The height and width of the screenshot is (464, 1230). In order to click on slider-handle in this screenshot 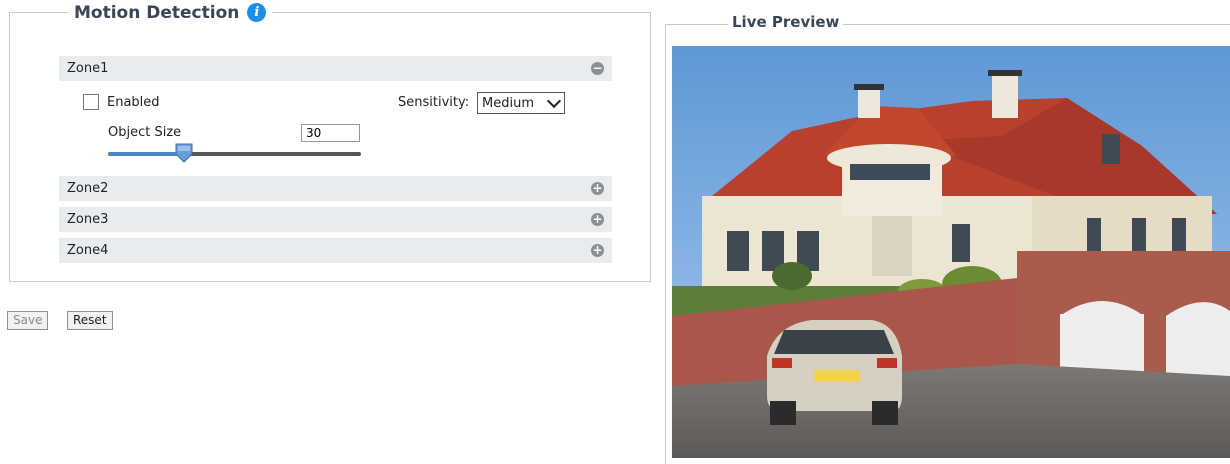, I will do `click(184, 153)`.